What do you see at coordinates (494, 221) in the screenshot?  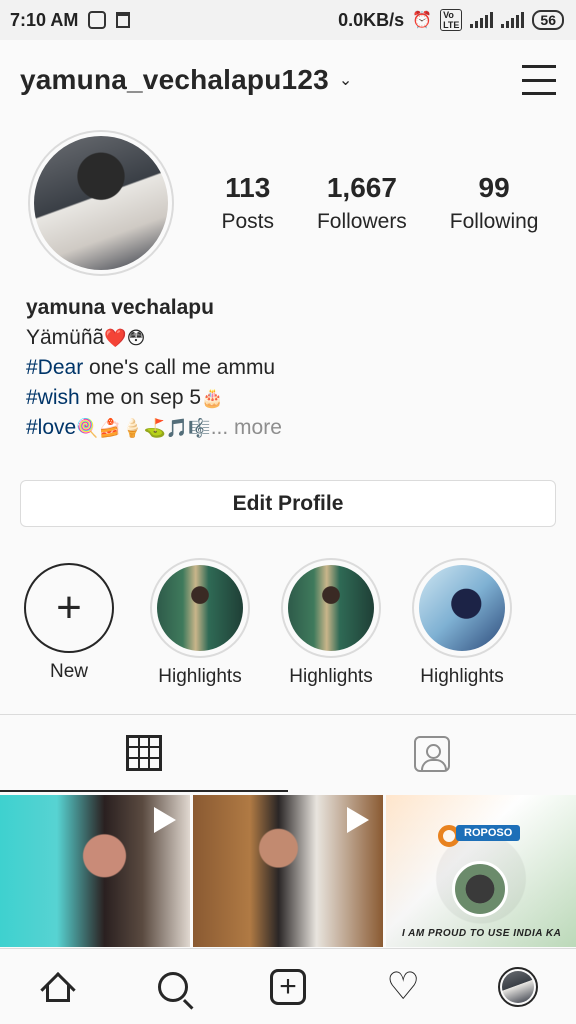 I see `stat-label: Following` at bounding box center [494, 221].